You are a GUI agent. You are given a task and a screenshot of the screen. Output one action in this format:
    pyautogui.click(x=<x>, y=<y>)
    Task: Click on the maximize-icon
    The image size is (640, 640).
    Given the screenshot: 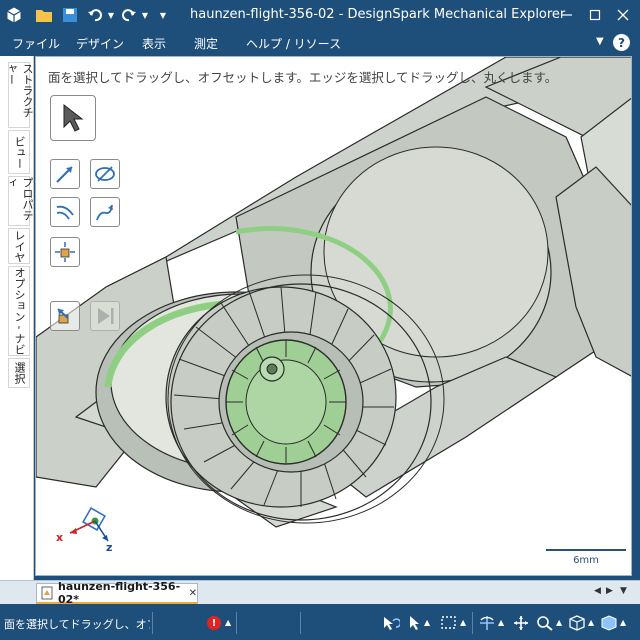 What is the action you would take?
    pyautogui.click(x=595, y=15)
    